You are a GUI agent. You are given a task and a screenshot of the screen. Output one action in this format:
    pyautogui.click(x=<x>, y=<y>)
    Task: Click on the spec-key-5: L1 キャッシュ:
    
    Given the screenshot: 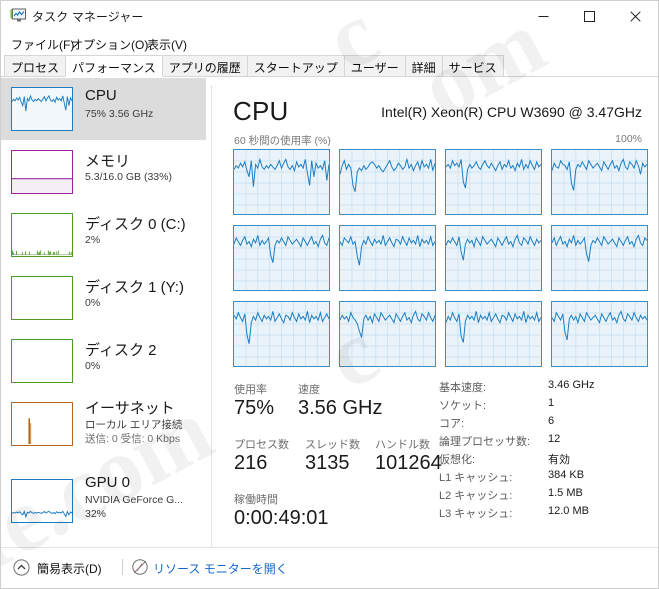 What is the action you would take?
    pyautogui.click(x=476, y=478)
    